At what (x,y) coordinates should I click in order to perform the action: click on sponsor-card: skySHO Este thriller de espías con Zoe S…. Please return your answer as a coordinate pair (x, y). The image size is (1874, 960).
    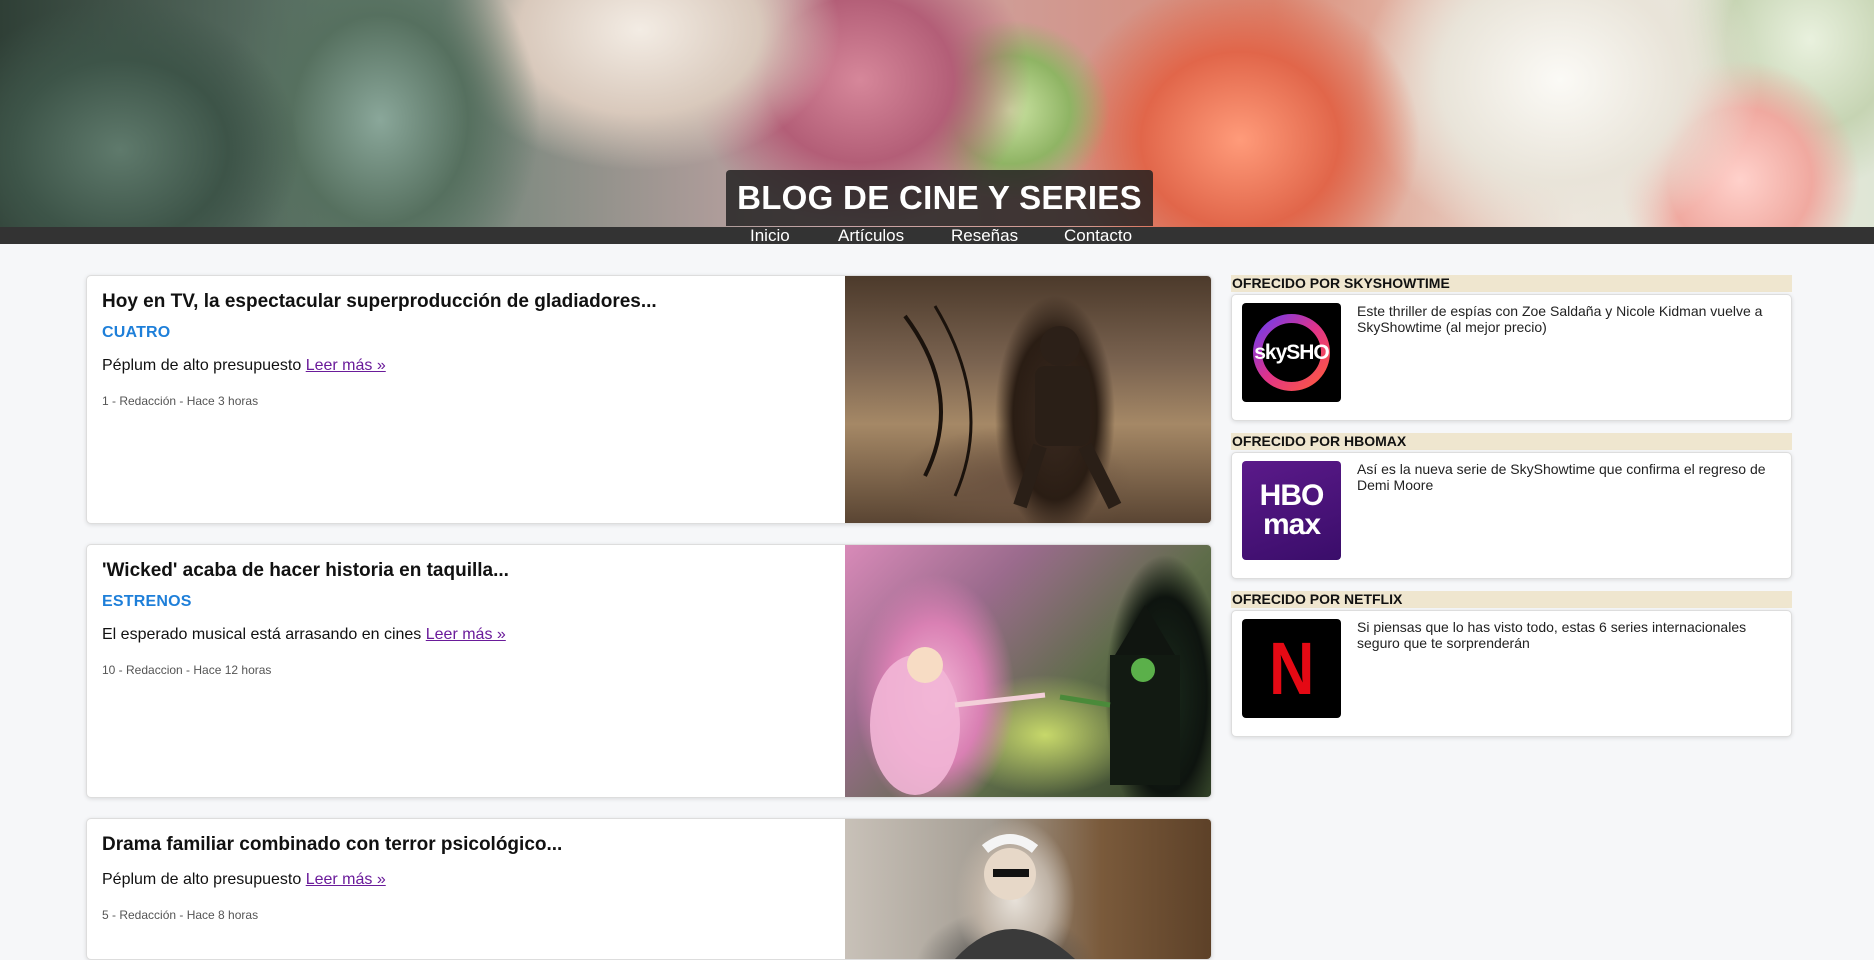
    Looking at the image, I should click on (1511, 357).